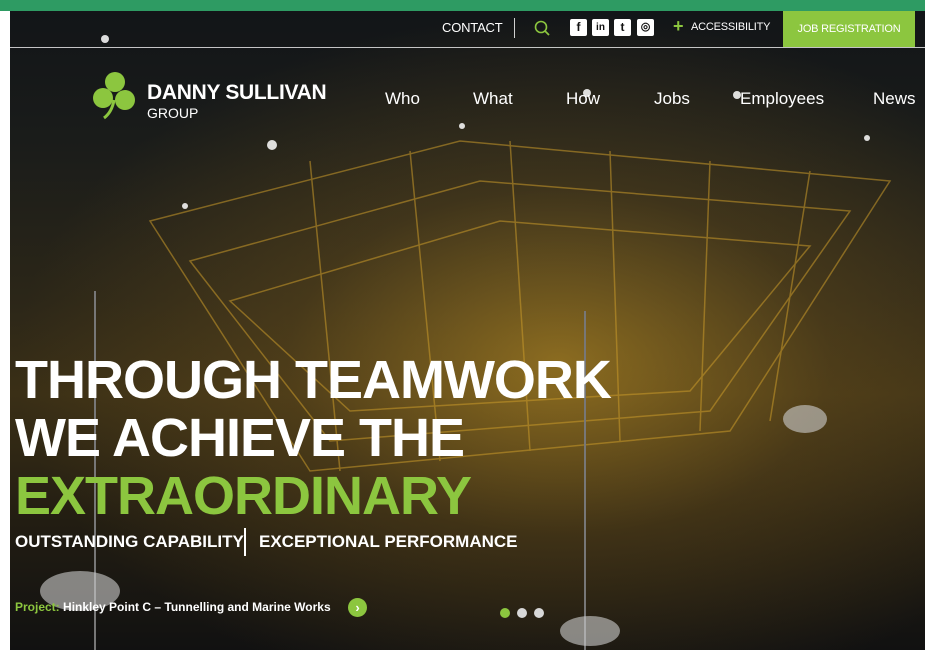 The height and width of the screenshot is (650, 925). Describe the element at coordinates (240, 438) in the screenshot. I see `hero-headline-line2: WE ACHIEVE THE` at that location.